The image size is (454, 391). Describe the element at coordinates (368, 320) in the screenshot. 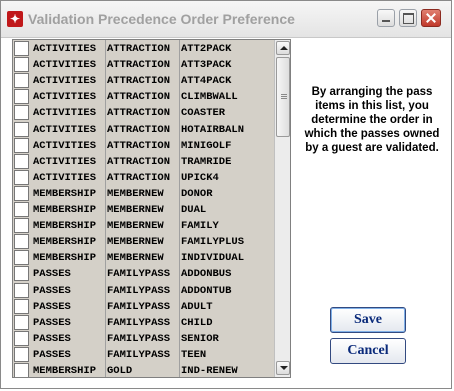

I see `save-button: Save` at that location.